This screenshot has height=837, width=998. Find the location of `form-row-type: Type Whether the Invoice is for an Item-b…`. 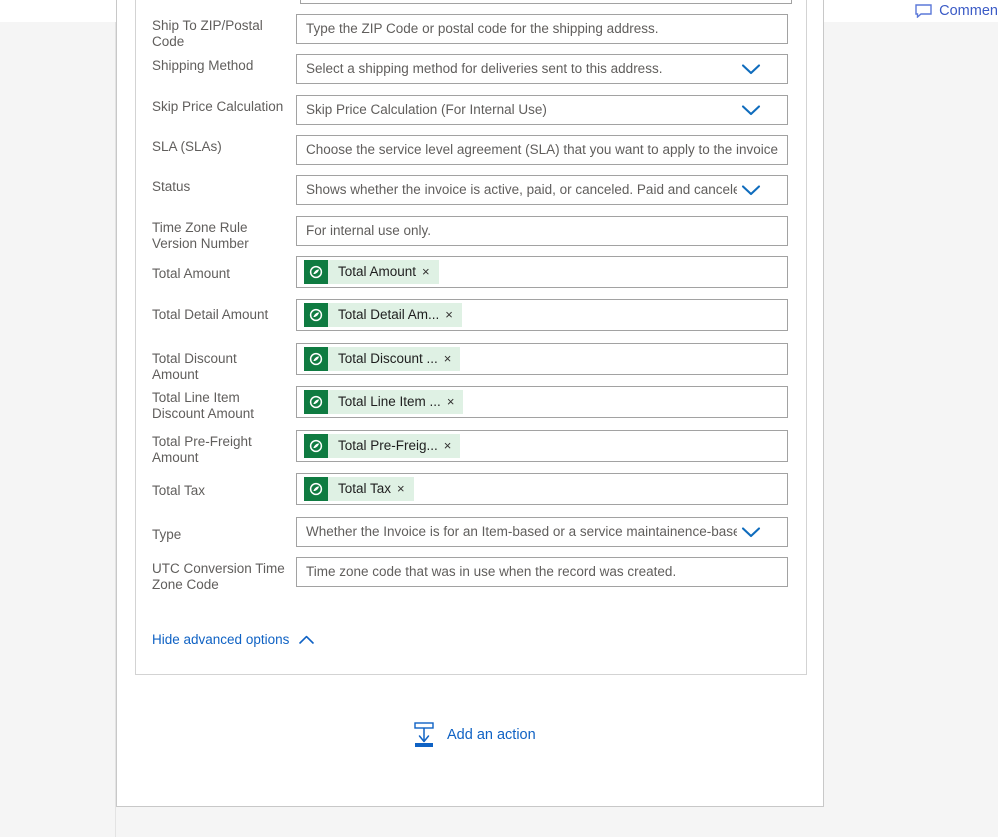

form-row-type: Type Whether the Invoice is for an Item-b… is located at coordinates (472, 532).